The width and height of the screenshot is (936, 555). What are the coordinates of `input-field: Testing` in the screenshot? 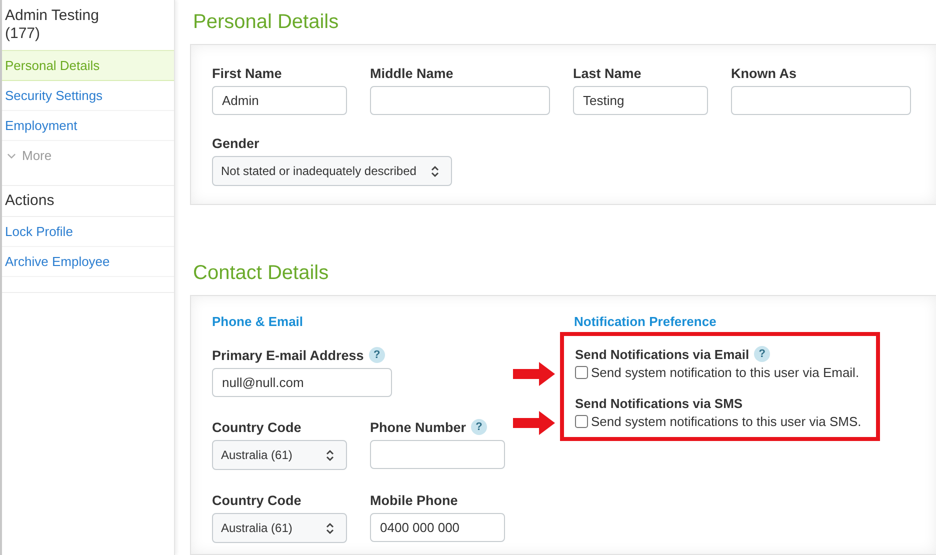 It's located at (640, 100).